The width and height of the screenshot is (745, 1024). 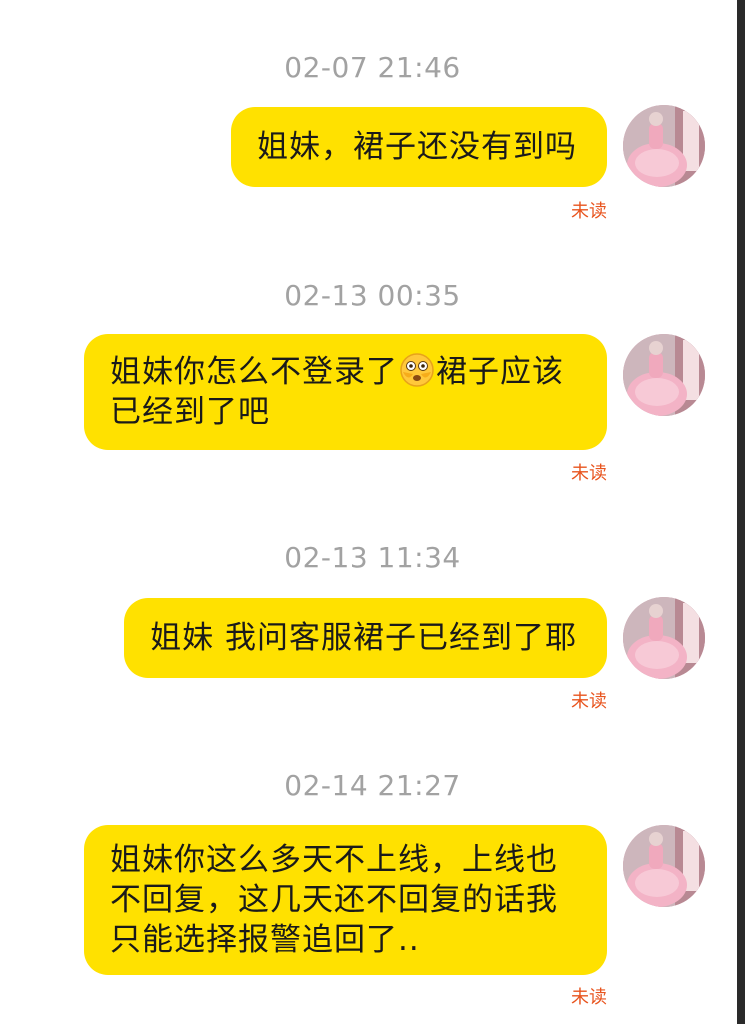 What do you see at coordinates (345, 392) in the screenshot?
I see `message-bubble: 姐妹你怎么不登录了 裙子应该 已经到了吧` at bounding box center [345, 392].